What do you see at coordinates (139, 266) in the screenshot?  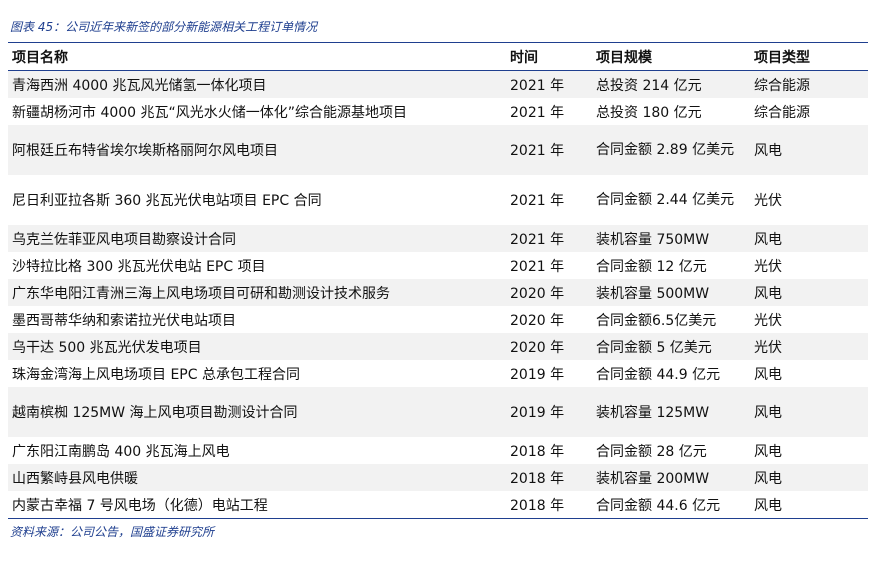 I see `cell-project-name: 沙特拉比格 300 兆瓦光伏电站 EPC 项目` at bounding box center [139, 266].